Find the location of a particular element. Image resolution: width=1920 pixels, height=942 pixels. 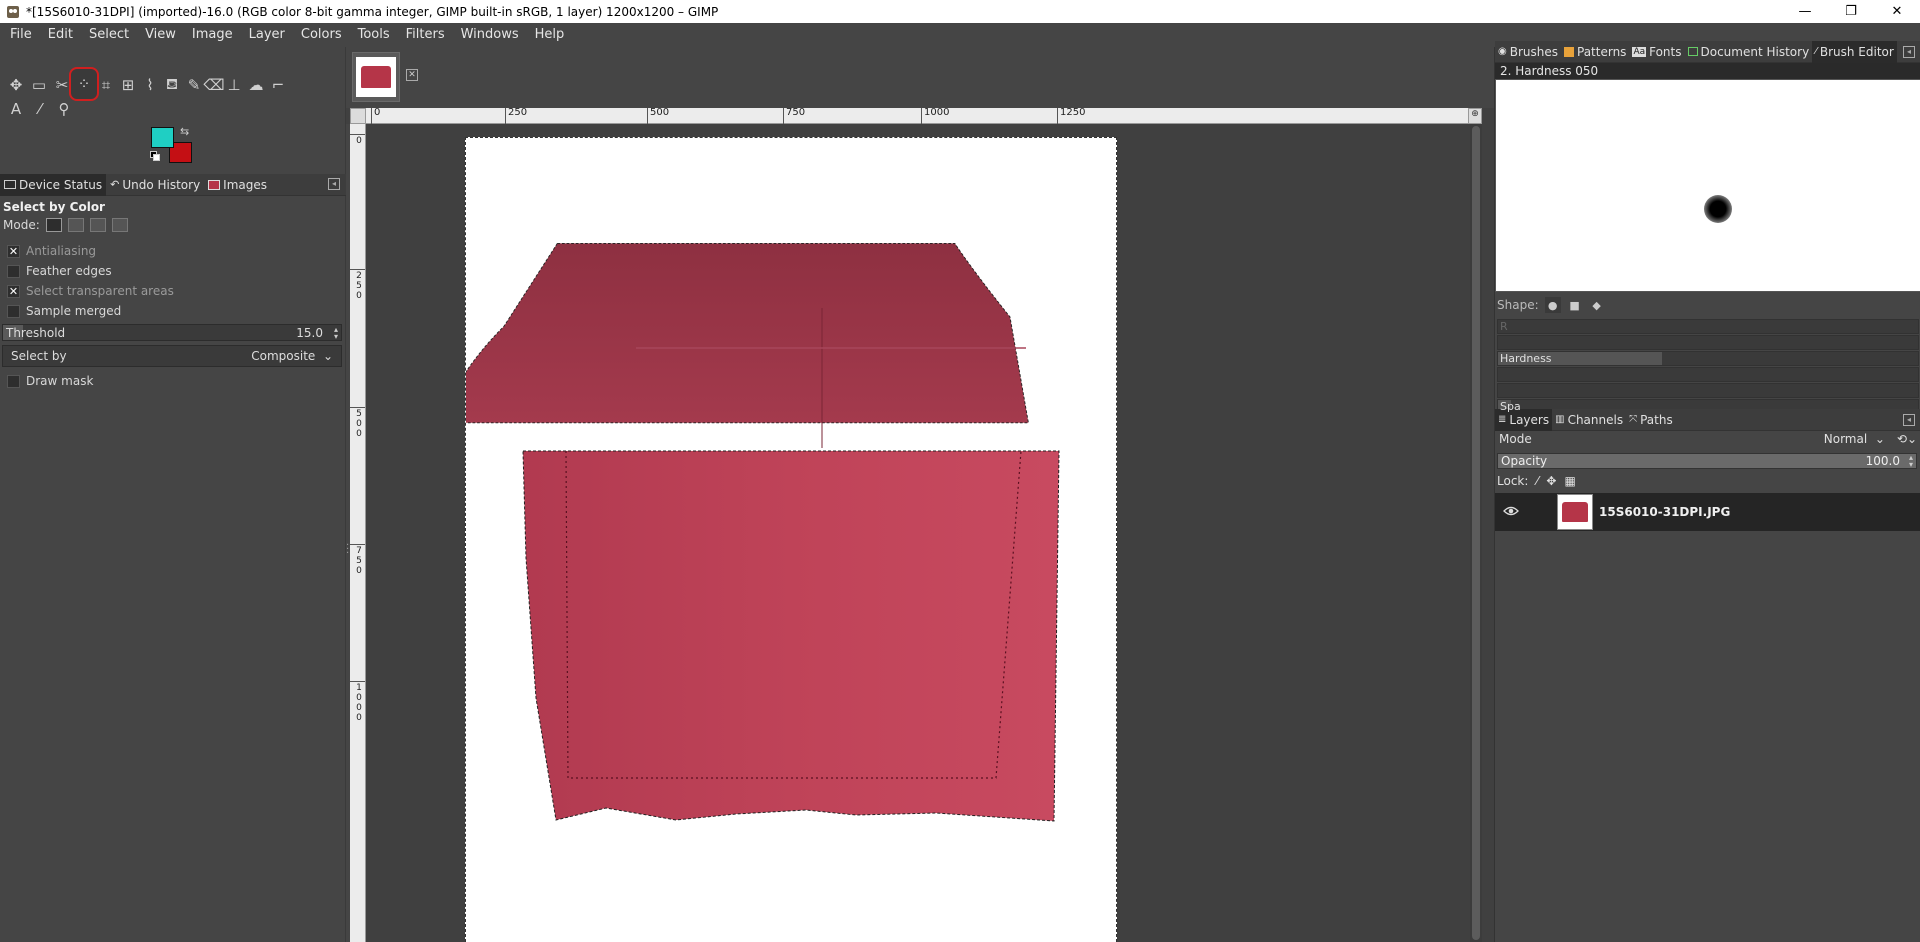

circle-shape-icon: ● is located at coordinates (1552, 305).